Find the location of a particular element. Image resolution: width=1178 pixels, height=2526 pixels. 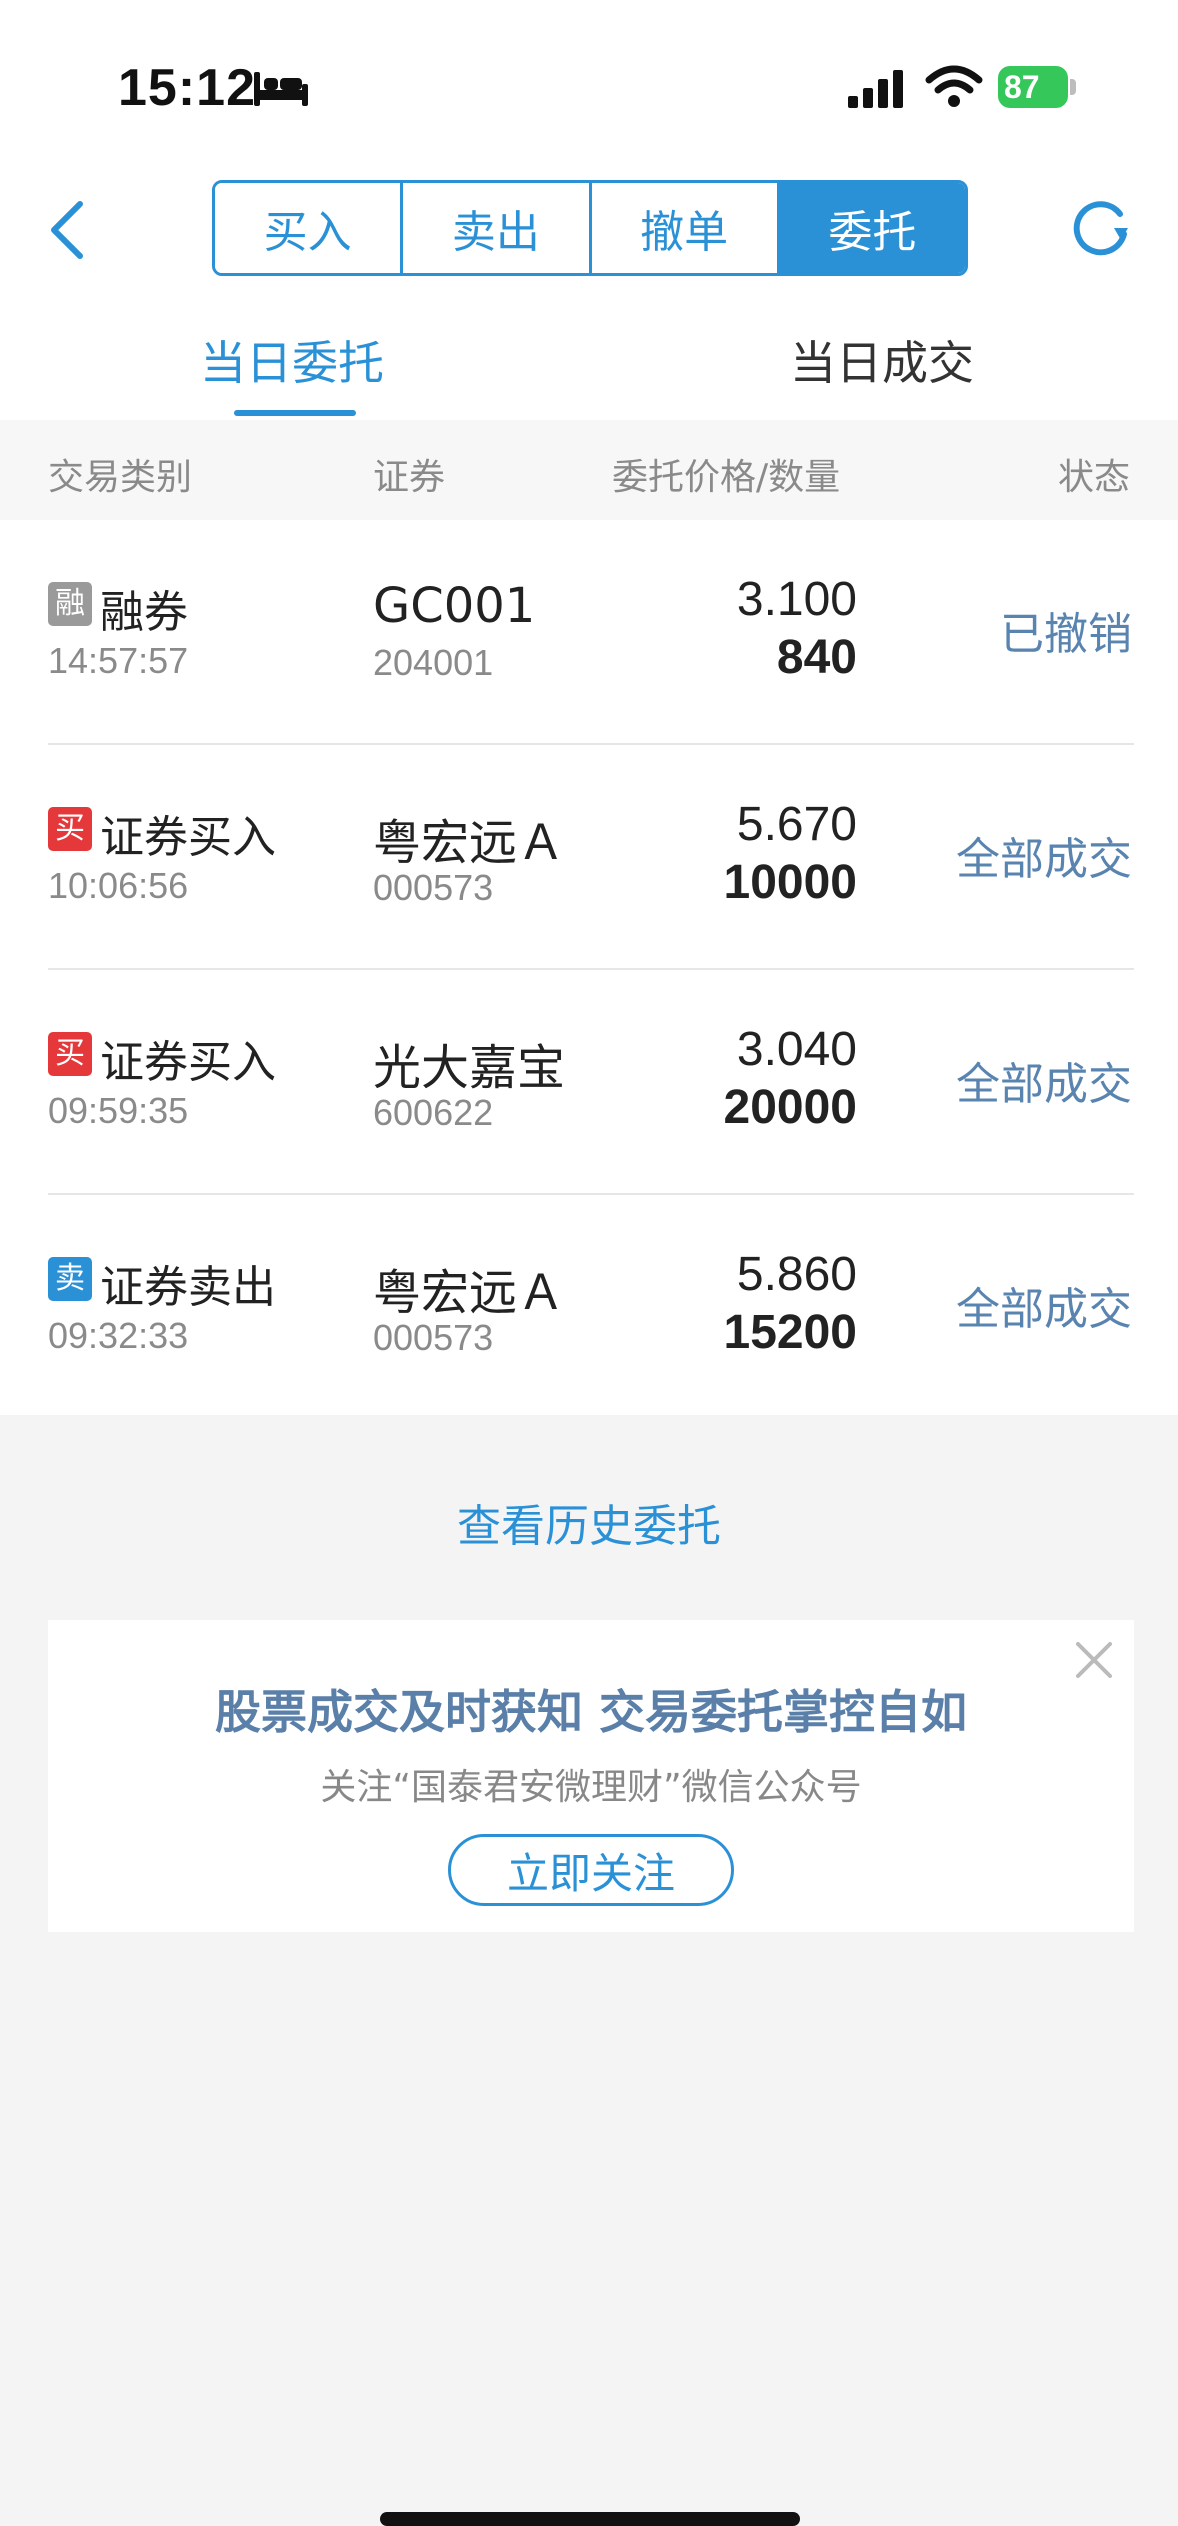

battery-level: 87 is located at coordinates (1033, 87).